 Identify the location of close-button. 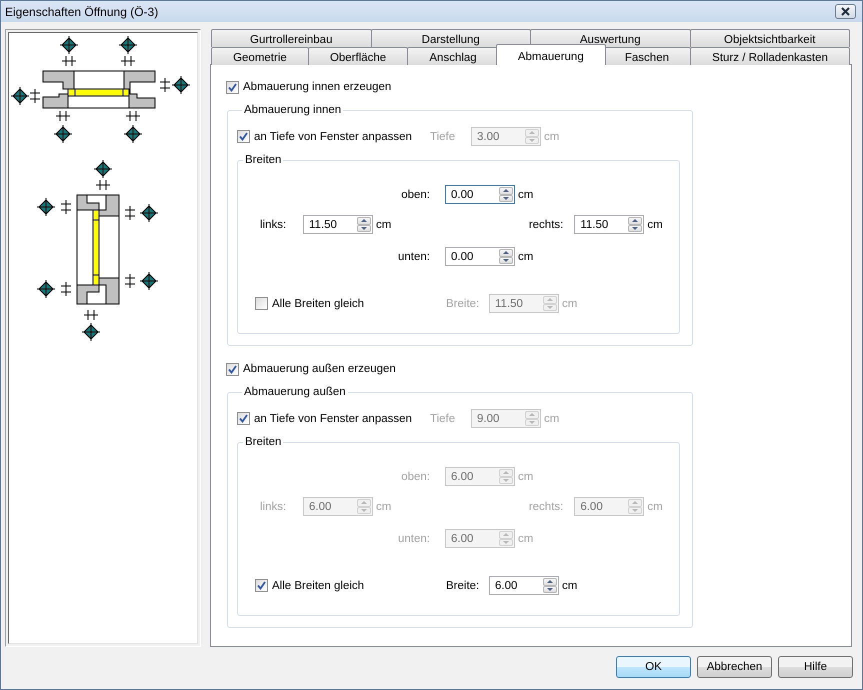
(845, 11).